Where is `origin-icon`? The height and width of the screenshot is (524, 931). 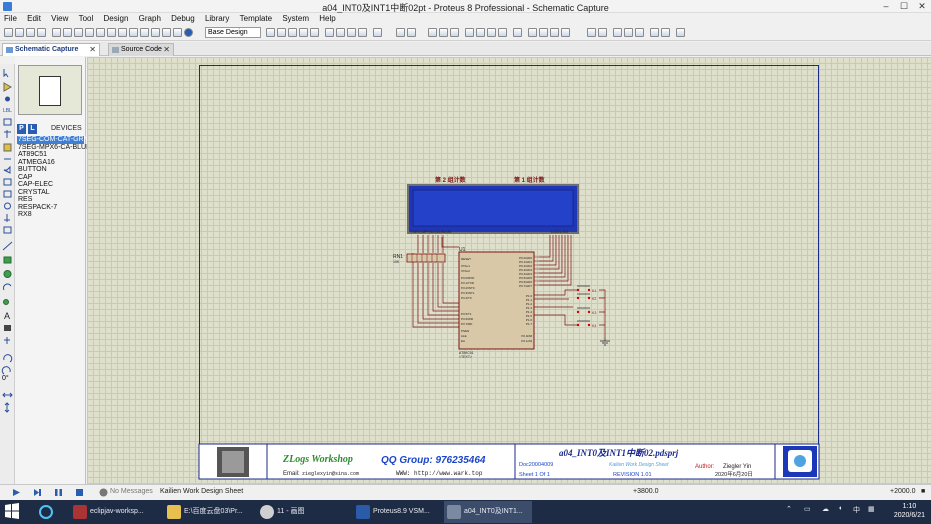 origin-icon is located at coordinates (292, 32).